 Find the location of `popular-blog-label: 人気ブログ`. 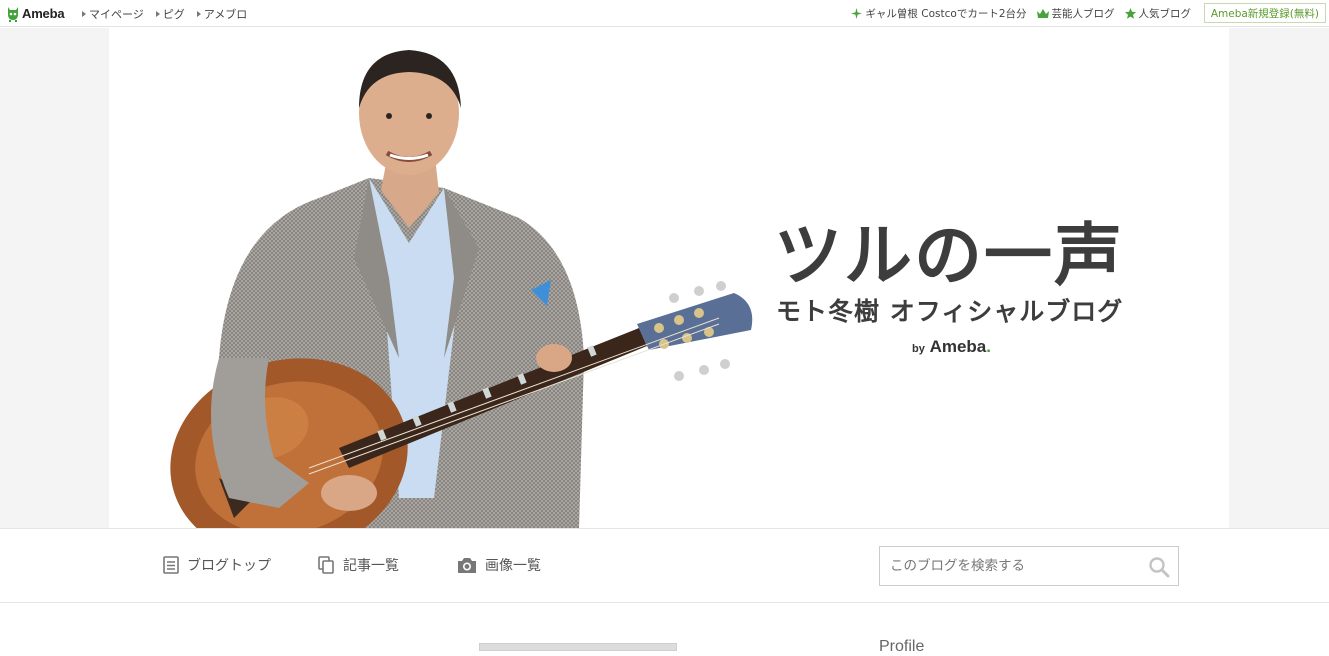

popular-blog-label: 人気ブログ is located at coordinates (1165, 14).